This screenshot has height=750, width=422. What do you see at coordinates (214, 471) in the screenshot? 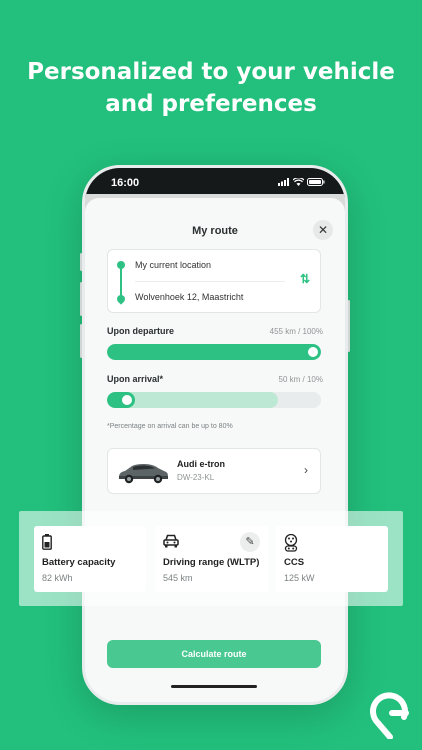
I see `vehicle-card: Audi e-tron DW-23-KL ›` at bounding box center [214, 471].